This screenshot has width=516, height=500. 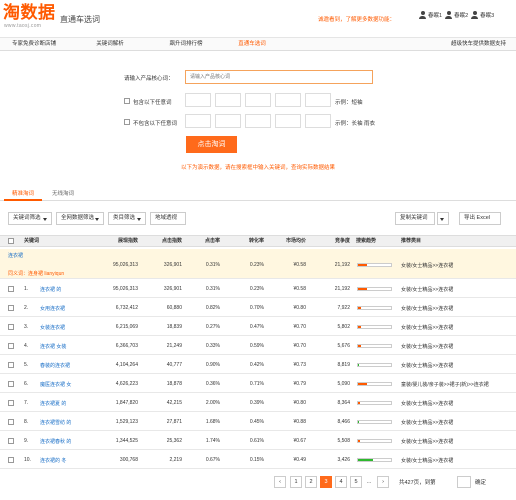 I want to click on user-link: 春眠2, so click(x=456, y=15).